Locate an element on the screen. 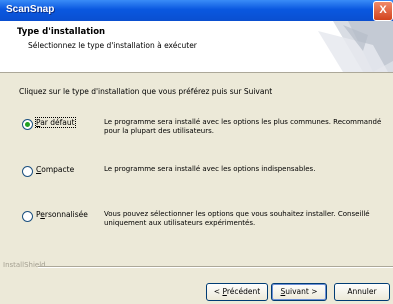 Image resolution: width=393 pixels, height=304 pixels. label-personnalisee: Personnalisée is located at coordinates (62, 214).